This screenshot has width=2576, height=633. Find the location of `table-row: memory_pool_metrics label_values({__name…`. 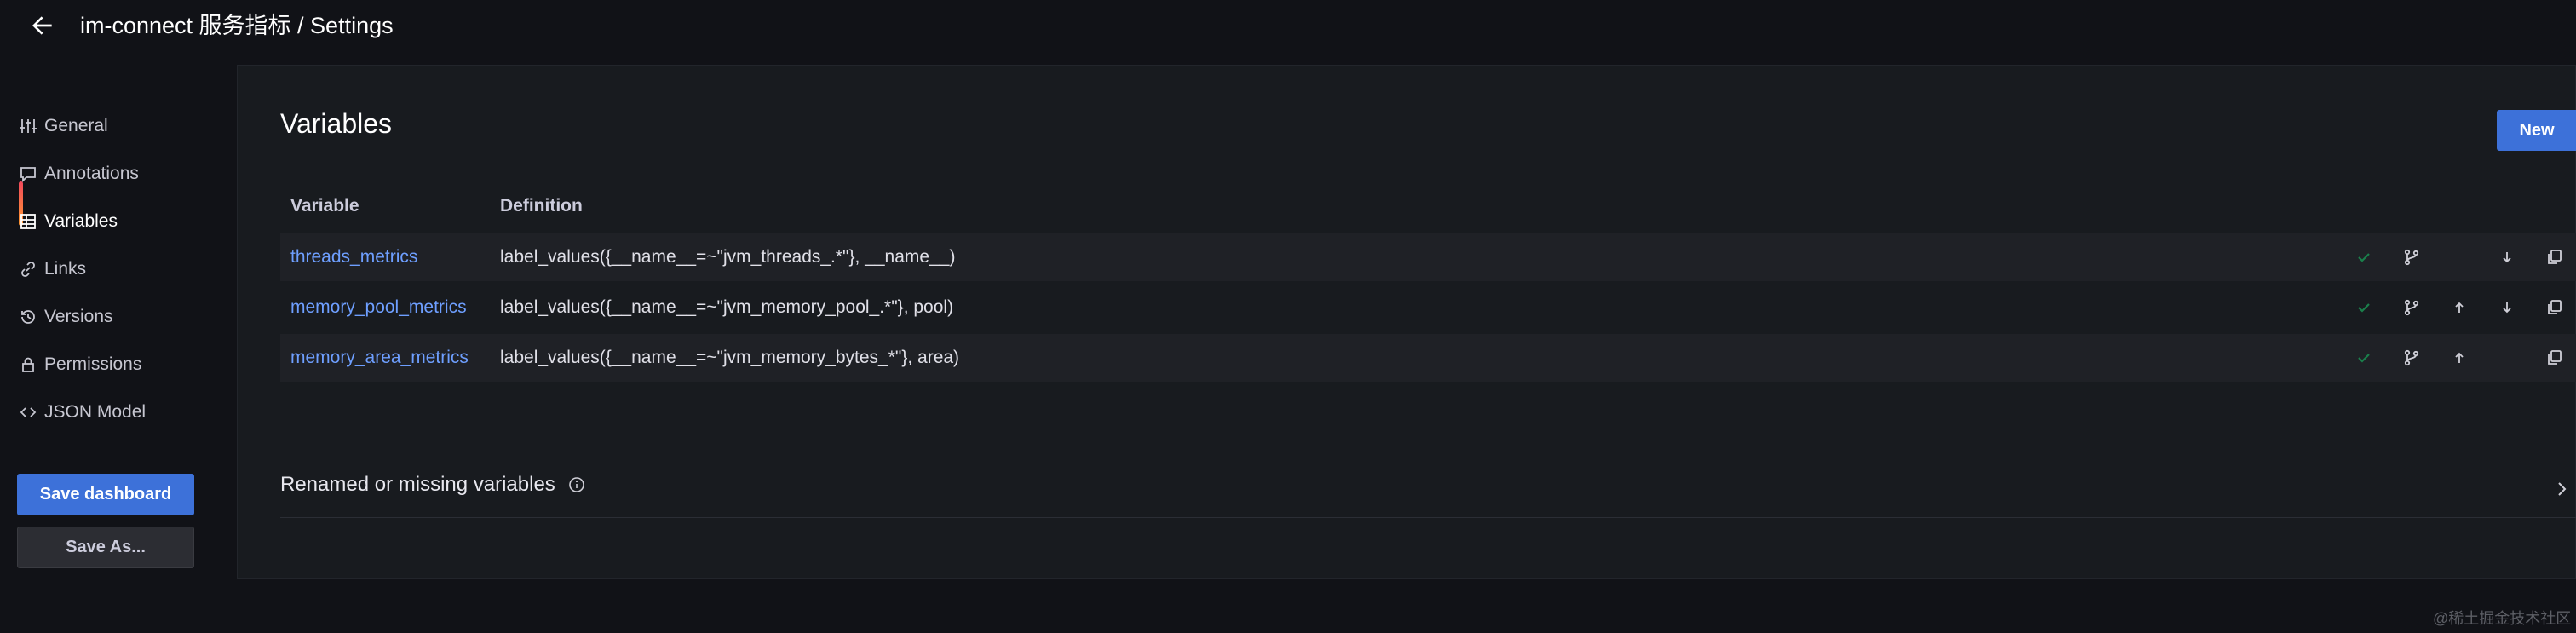

table-row: memory_pool_metrics label_values({__name… is located at coordinates (1428, 307).